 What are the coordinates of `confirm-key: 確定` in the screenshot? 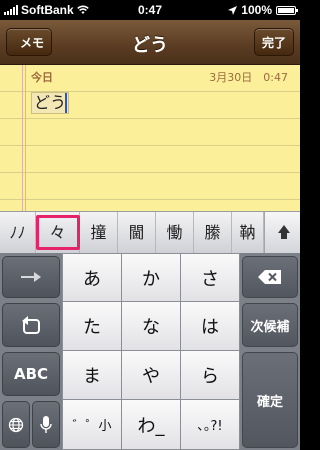 It's located at (270, 400).